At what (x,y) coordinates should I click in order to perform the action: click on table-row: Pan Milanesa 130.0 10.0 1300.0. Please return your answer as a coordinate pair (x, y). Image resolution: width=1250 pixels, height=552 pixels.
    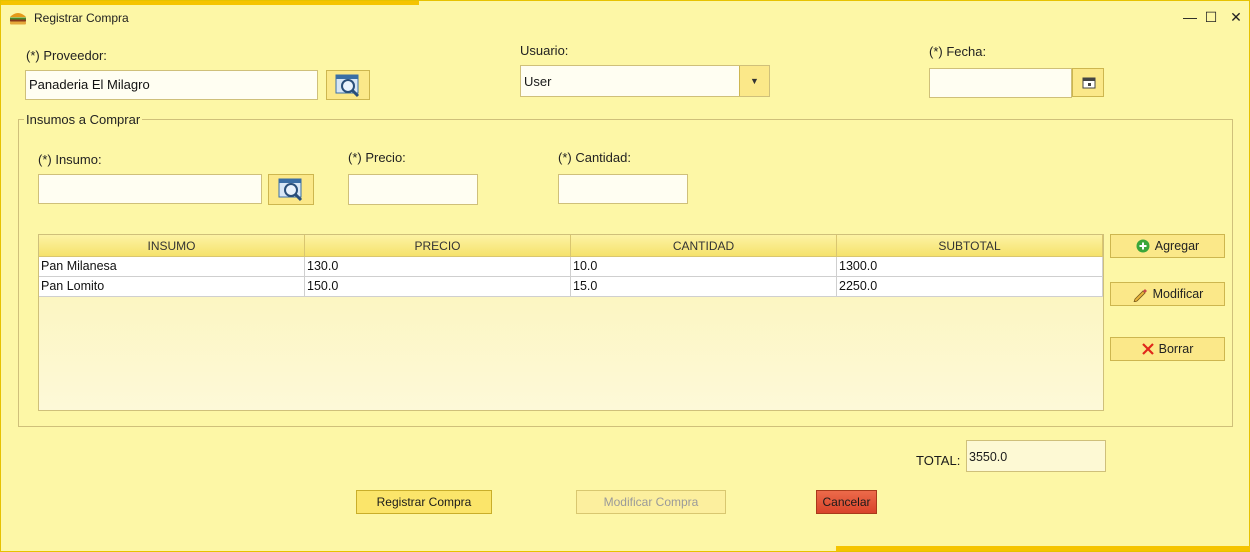
    Looking at the image, I should click on (571, 267).